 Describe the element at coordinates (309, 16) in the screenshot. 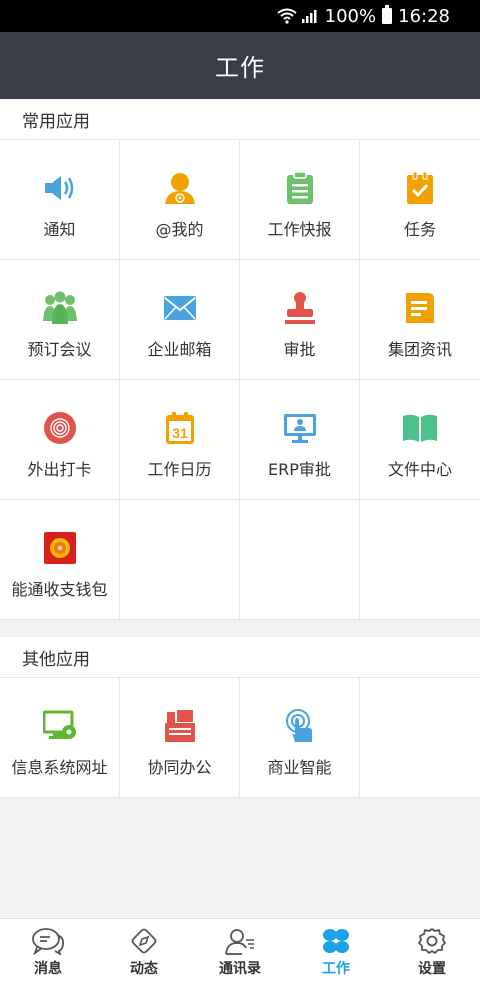

I see `signal-icon` at that location.